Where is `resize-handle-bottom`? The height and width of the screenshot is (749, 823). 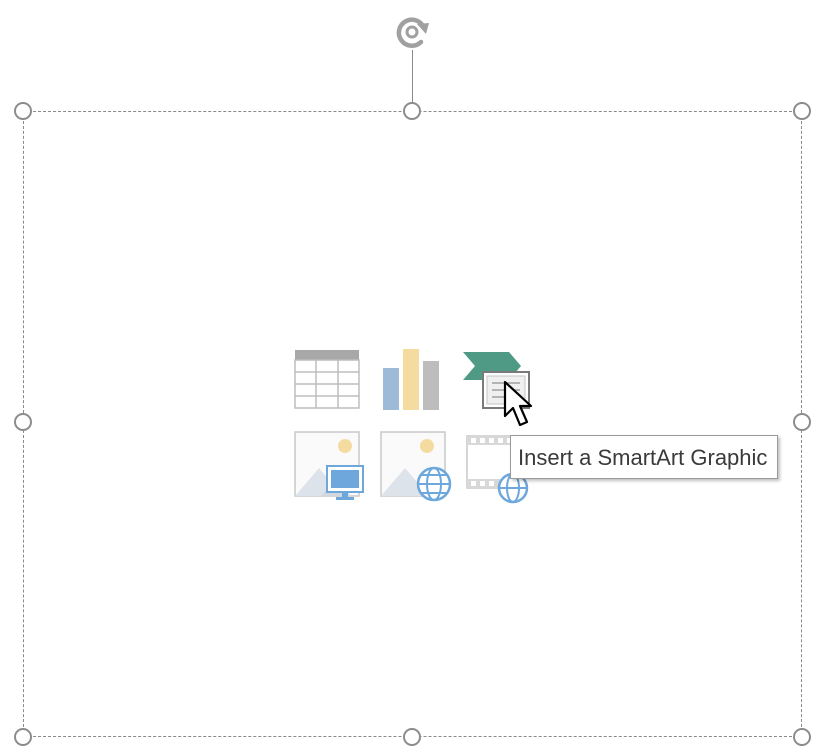 resize-handle-bottom is located at coordinates (412, 737).